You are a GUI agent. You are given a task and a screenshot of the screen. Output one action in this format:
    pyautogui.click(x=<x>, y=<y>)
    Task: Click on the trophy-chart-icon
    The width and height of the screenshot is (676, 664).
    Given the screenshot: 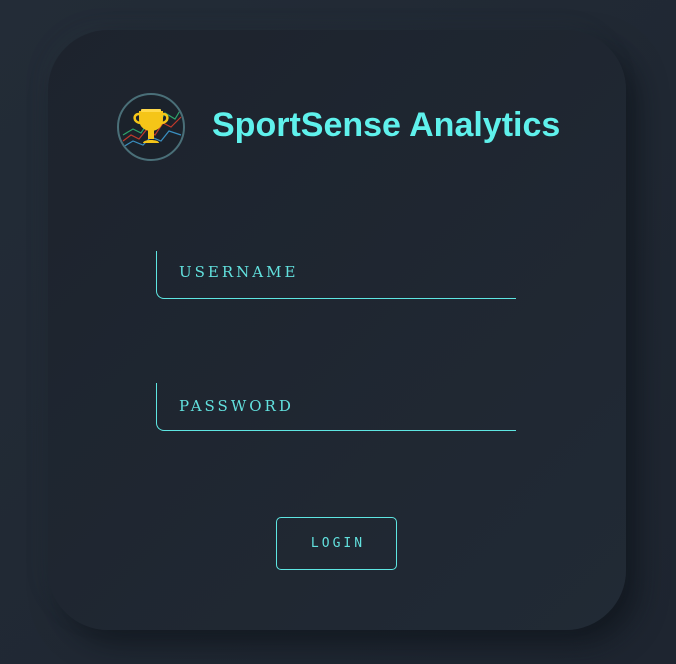 What is the action you would take?
    pyautogui.click(x=151, y=127)
    